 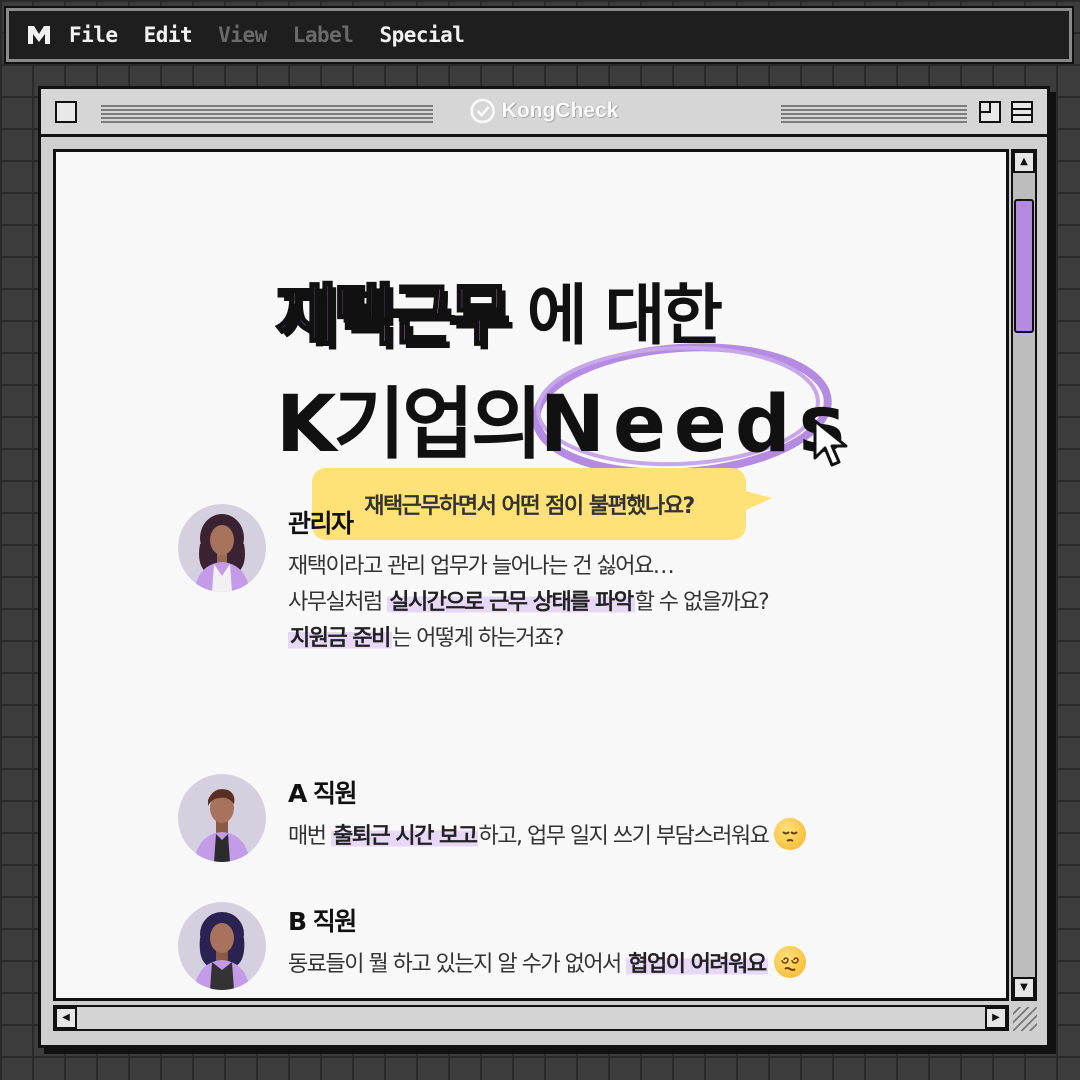 I want to click on person-role: A 직원, so click(x=323, y=793).